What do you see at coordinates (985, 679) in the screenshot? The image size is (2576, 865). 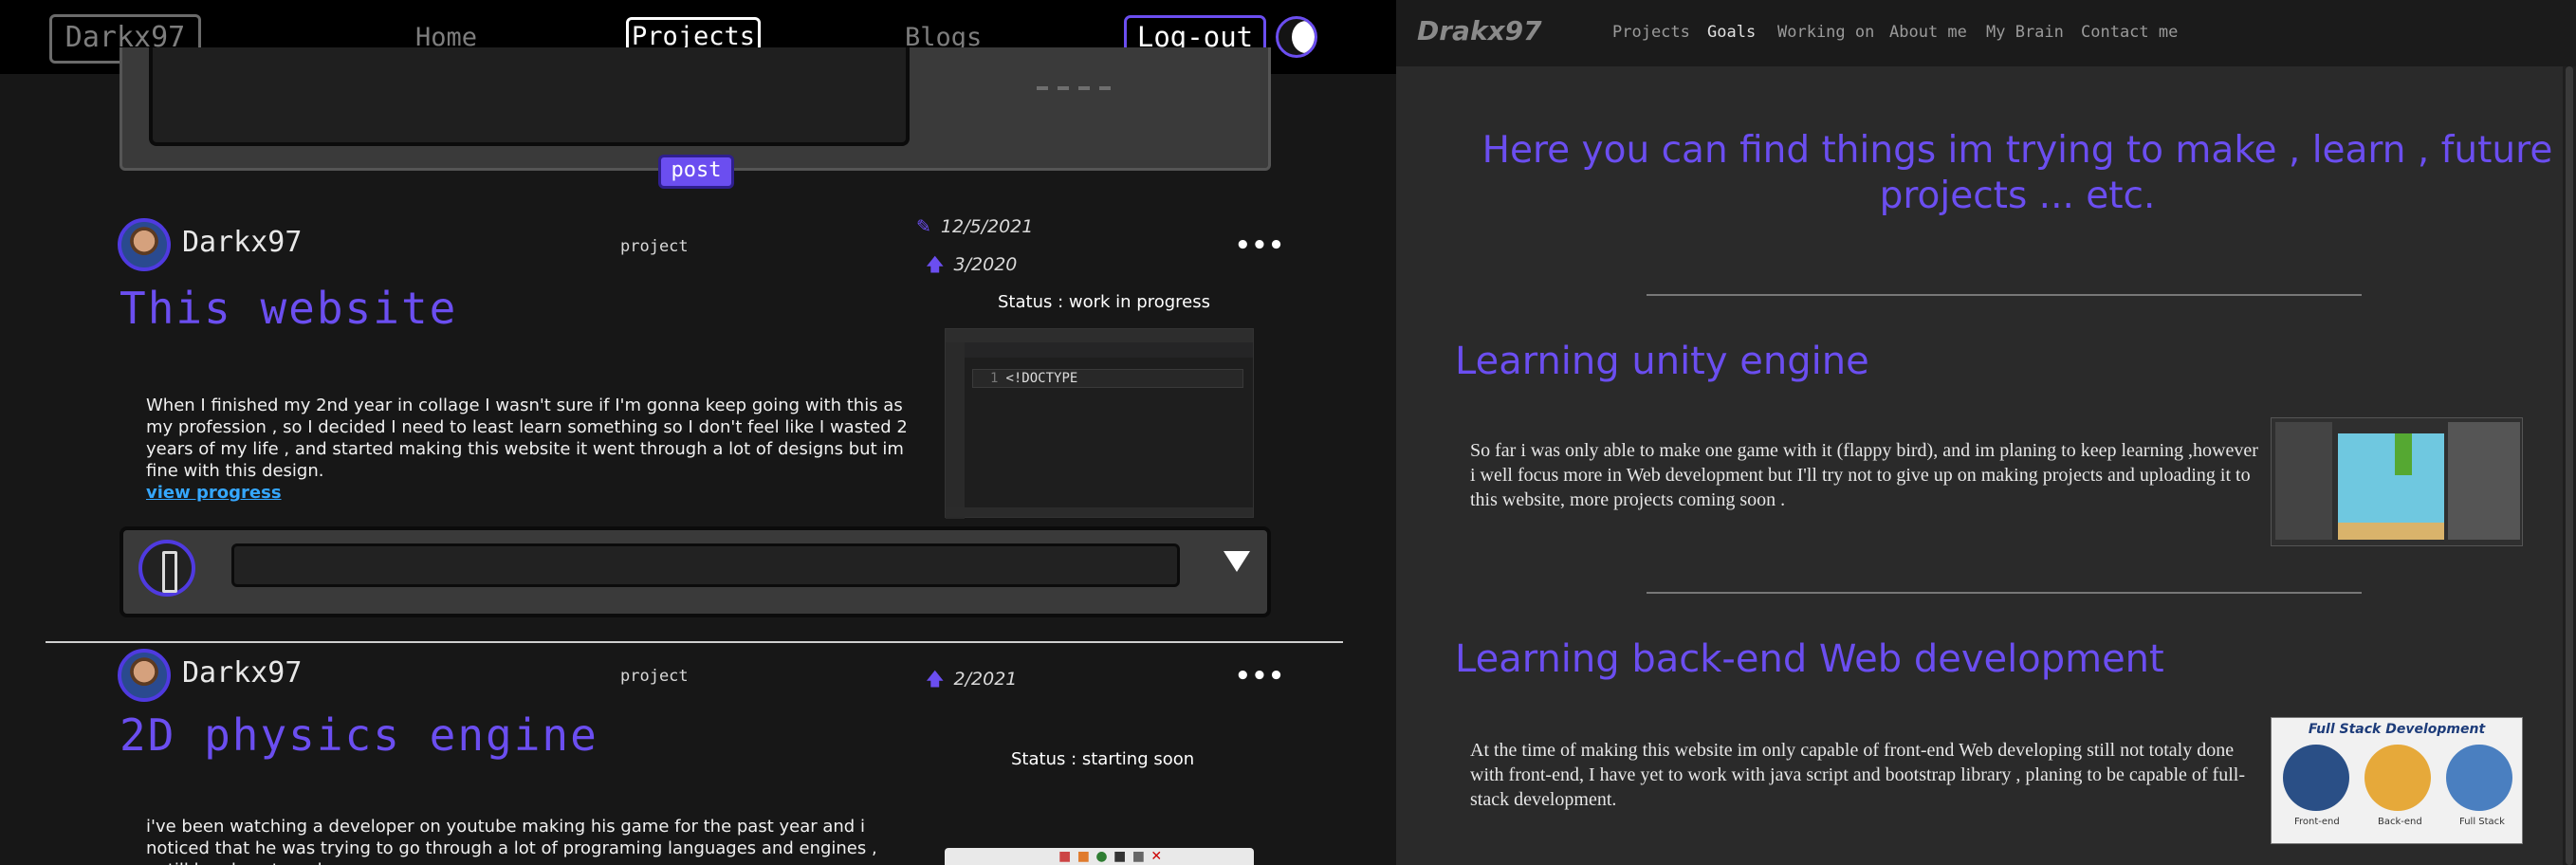 I see `post-date-text: 2/2021` at bounding box center [985, 679].